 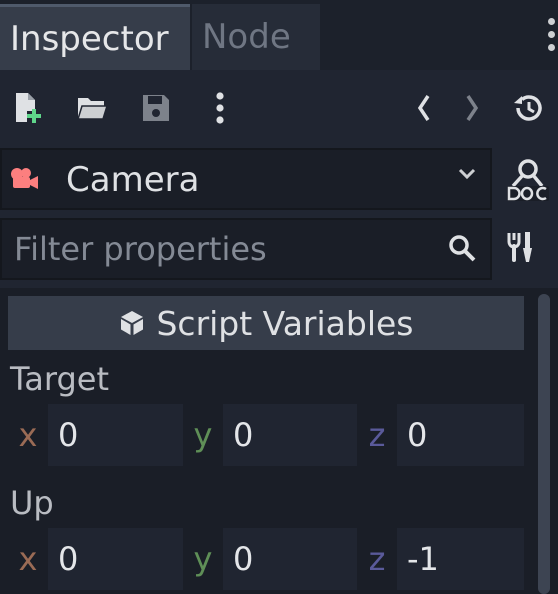 I want to click on filter-box, so click(x=246, y=249).